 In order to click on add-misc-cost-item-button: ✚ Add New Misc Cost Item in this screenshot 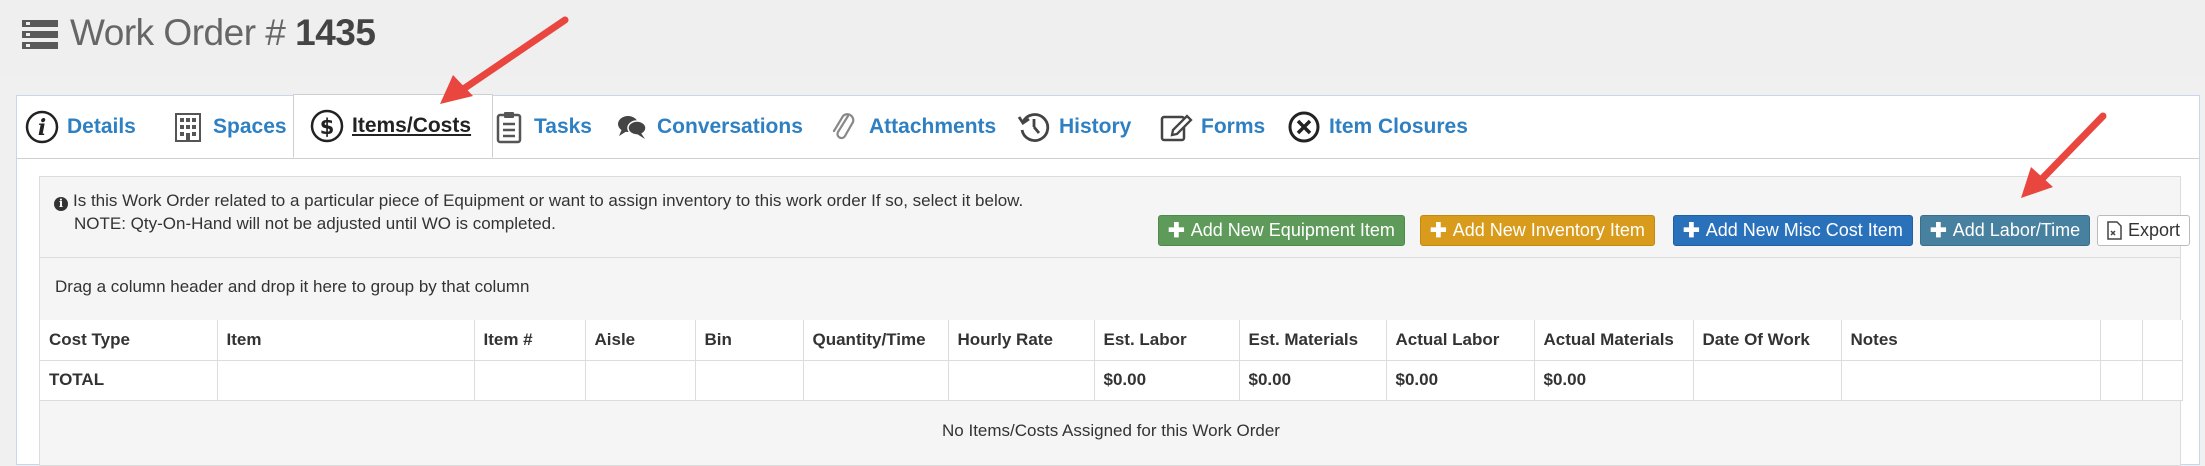, I will do `click(1793, 230)`.